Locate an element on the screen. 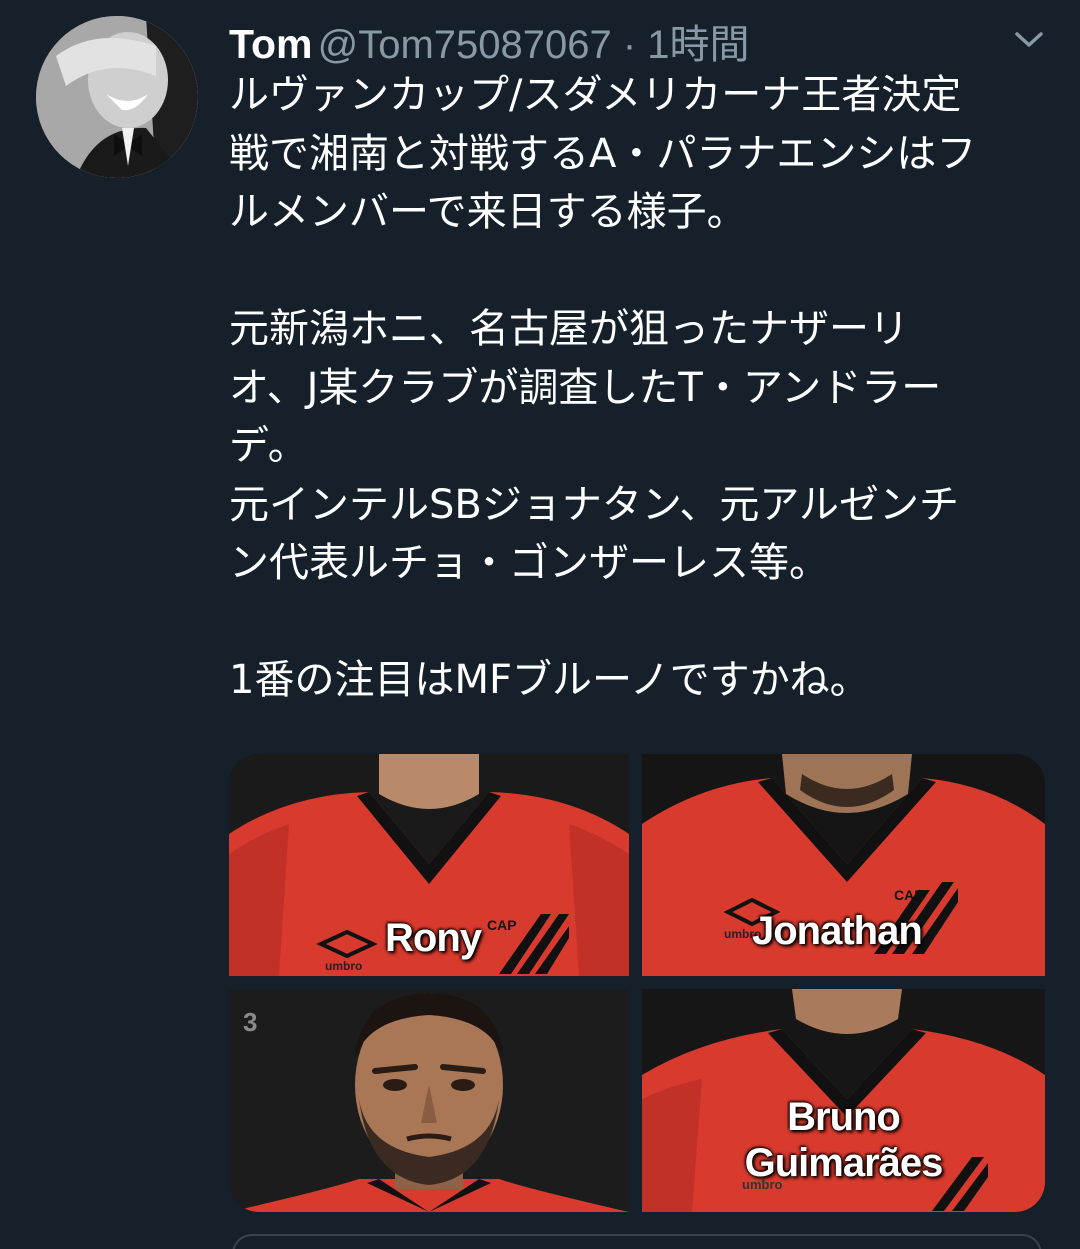 This screenshot has height=1249, width=1080. player-first-name: Bruno is located at coordinates (844, 1117).